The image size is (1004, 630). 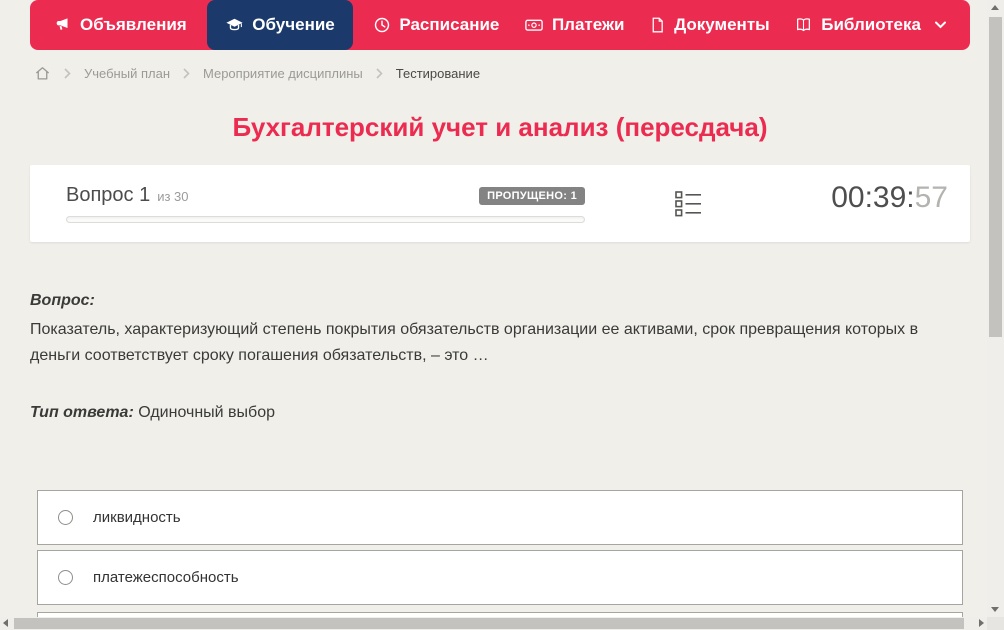 I want to click on nav-item-payments: Платежи, so click(x=574, y=25).